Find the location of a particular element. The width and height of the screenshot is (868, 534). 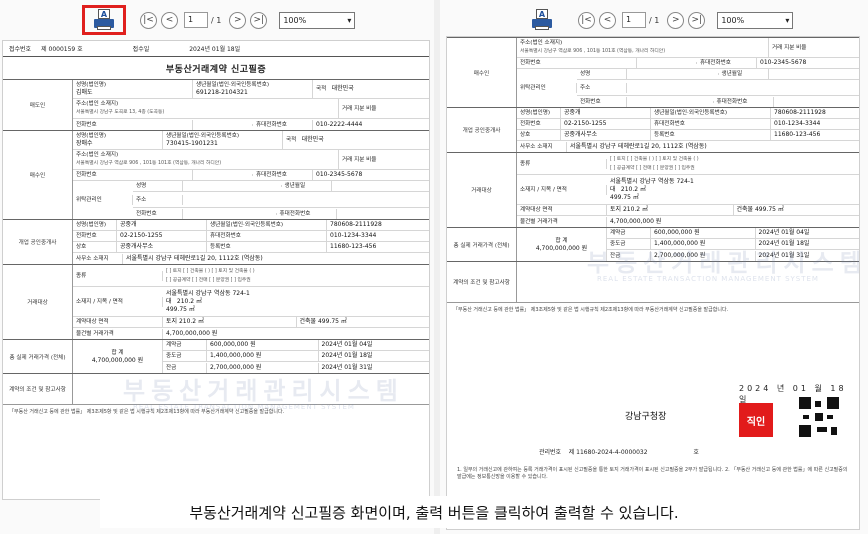

page-title: 부동산거래계약 신고필증 is located at coordinates (216, 70).